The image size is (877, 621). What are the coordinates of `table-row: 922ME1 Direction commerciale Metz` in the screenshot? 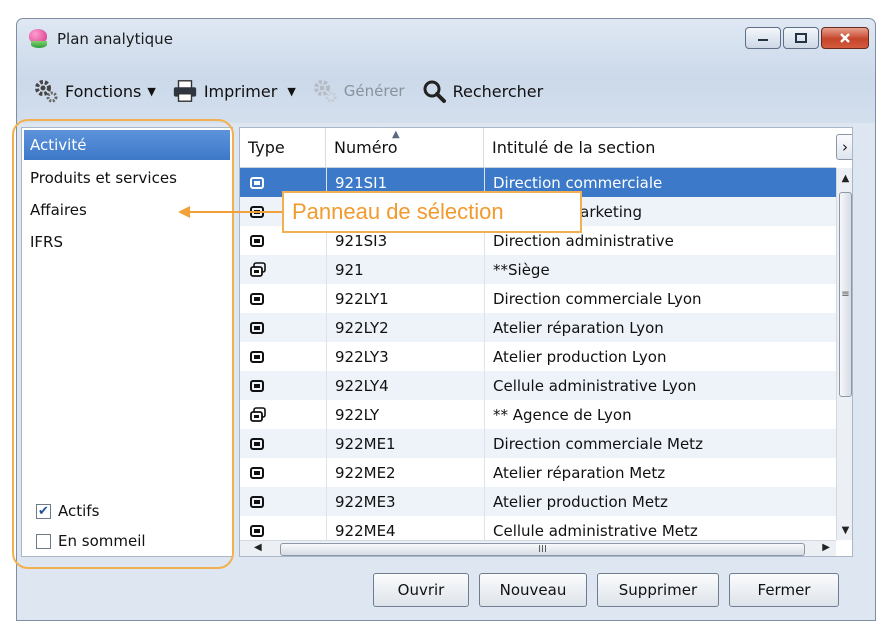 It's located at (538, 443).